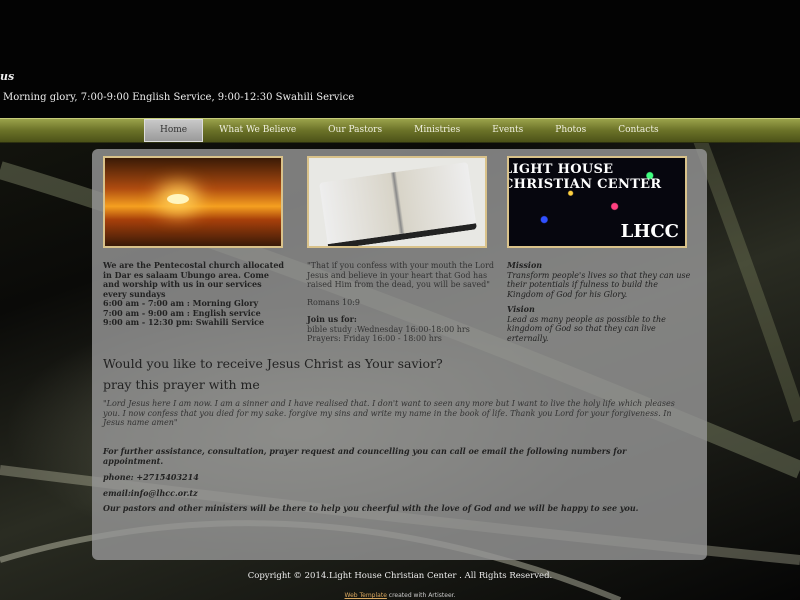 This screenshot has height=600, width=800. Describe the element at coordinates (178, 199) in the screenshot. I see `sun-glow` at that location.